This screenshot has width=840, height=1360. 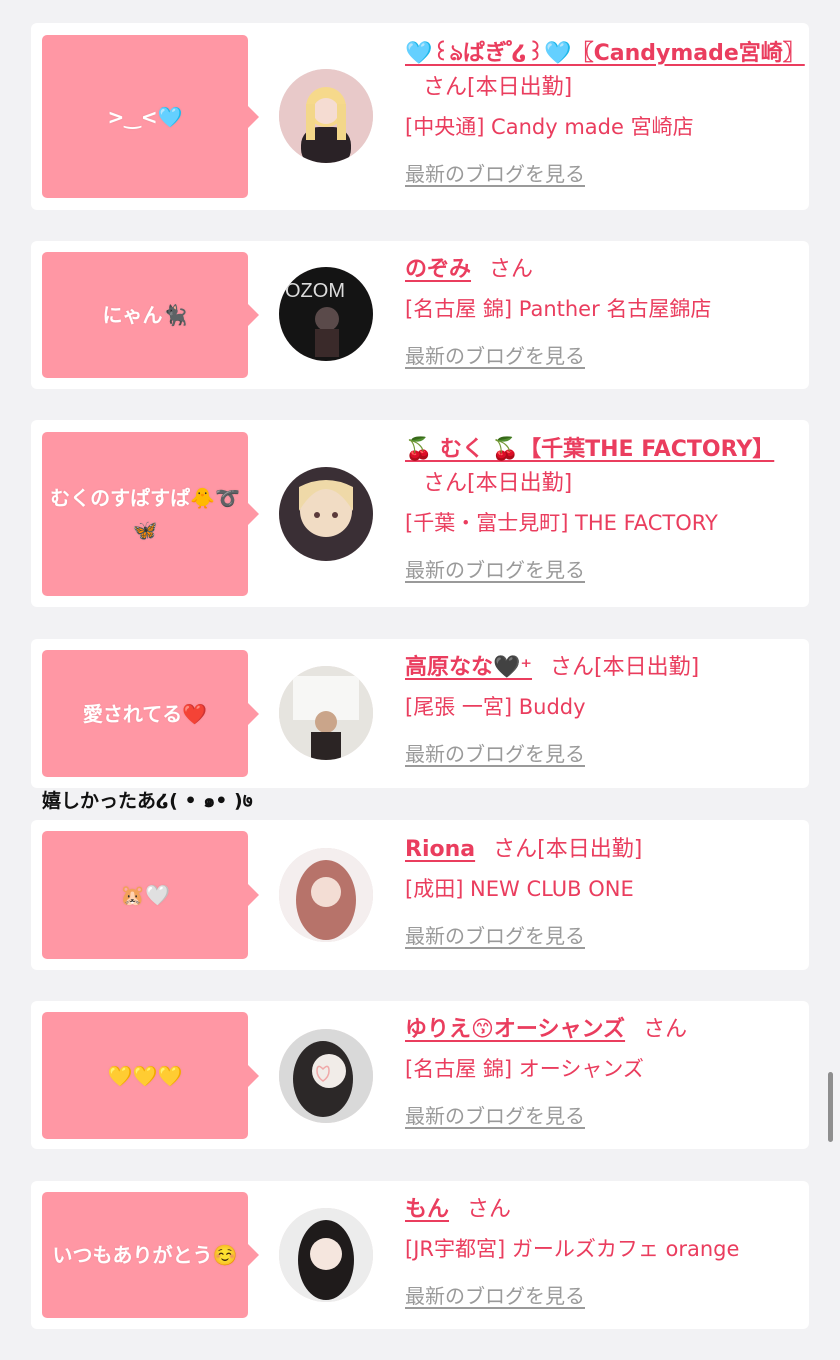 I want to click on message-bubble: 🐹🤍, so click(x=150, y=895).